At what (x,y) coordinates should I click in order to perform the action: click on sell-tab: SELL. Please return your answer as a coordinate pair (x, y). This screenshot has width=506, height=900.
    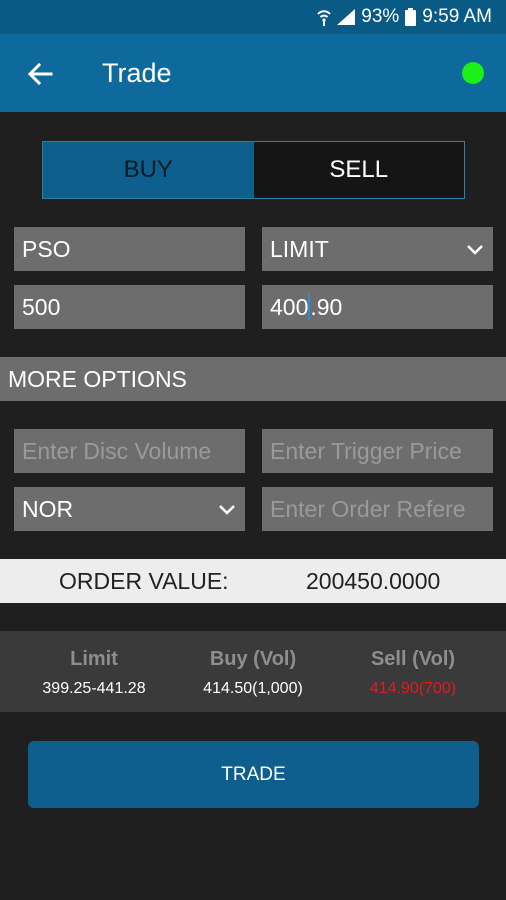
    Looking at the image, I should click on (358, 170).